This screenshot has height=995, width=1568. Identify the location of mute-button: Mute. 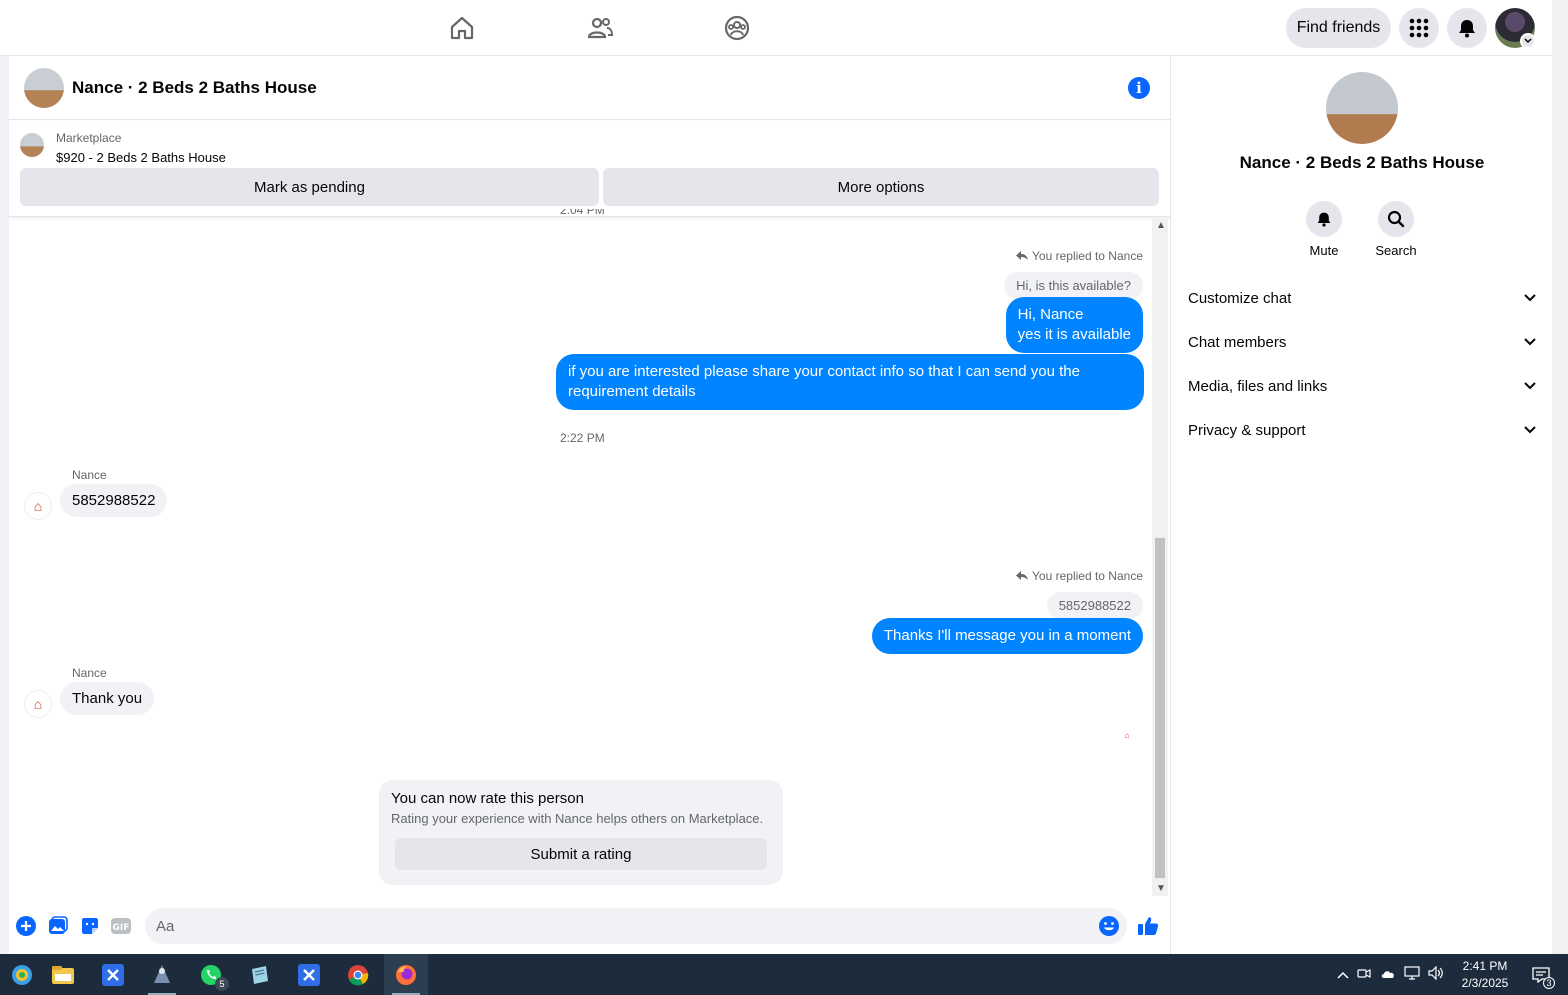
(1324, 229).